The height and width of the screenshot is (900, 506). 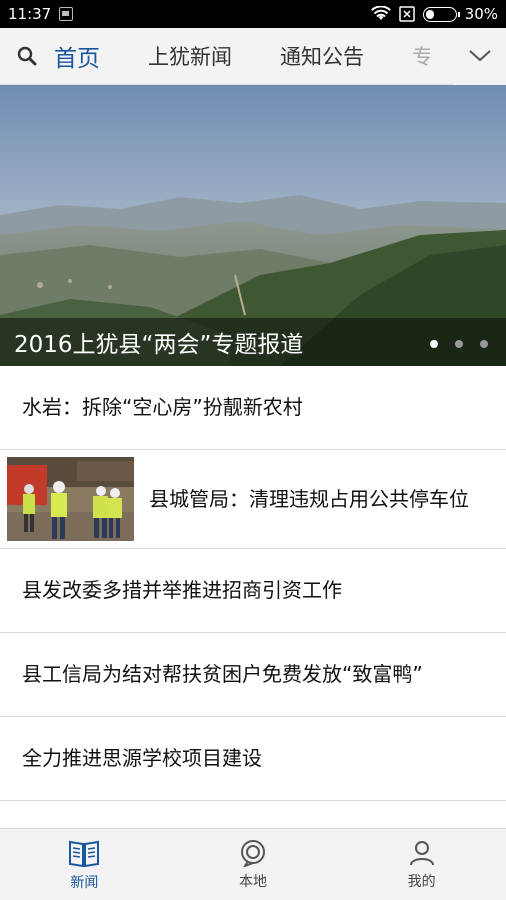 I want to click on bottom-tab-label: 本地, so click(x=253, y=881).